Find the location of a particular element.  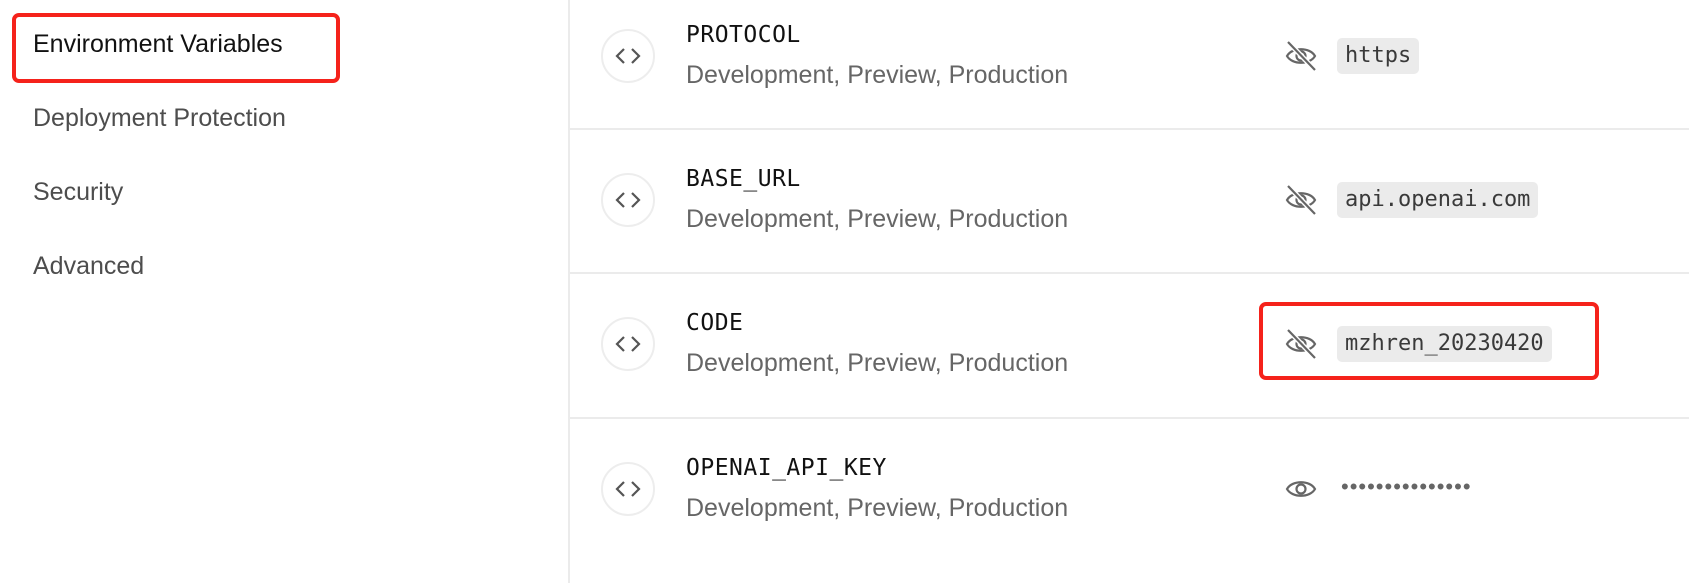

sidebar-item-advanced: Advanced is located at coordinates (88, 266).